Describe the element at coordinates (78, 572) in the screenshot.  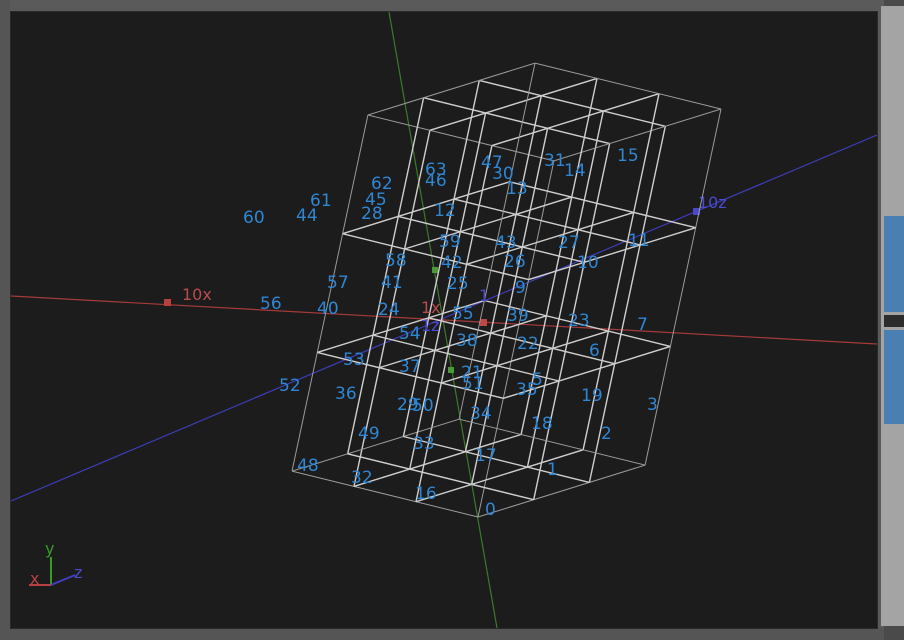
I see `gizmo-z-label: z` at that location.